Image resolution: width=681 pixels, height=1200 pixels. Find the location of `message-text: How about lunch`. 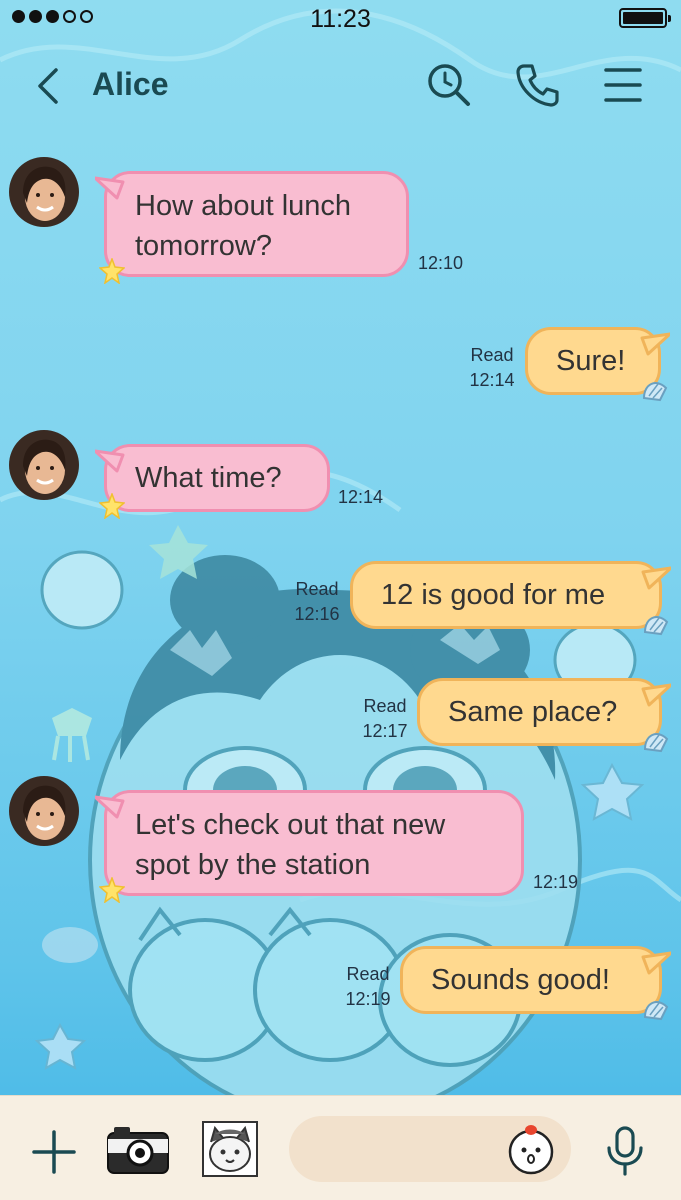

message-text: How about lunch is located at coordinates (243, 206).